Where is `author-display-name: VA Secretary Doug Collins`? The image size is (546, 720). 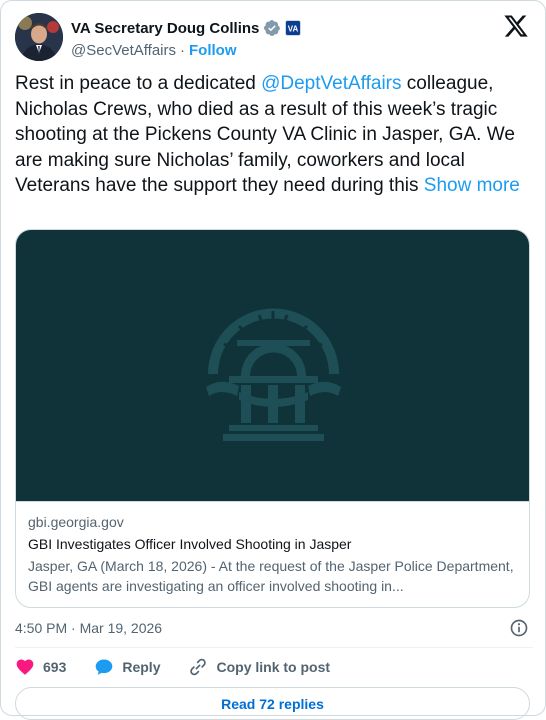 author-display-name: VA Secretary Doug Collins is located at coordinates (165, 28).